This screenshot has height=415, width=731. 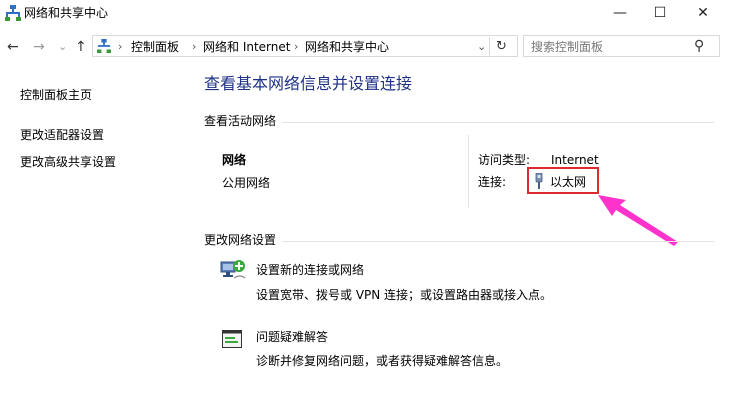 What do you see at coordinates (56, 95) in the screenshot?
I see `sidebar-item-control-panel-home: 控制面板主页` at bounding box center [56, 95].